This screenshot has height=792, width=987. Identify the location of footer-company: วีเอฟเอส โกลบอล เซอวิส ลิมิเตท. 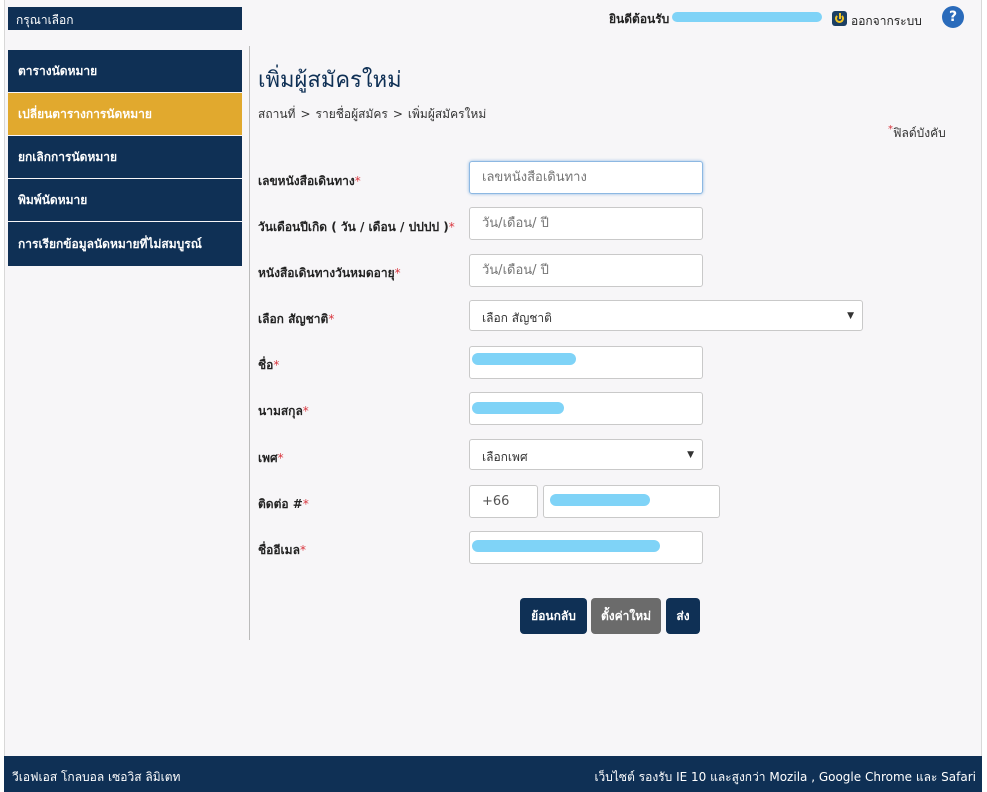
(96, 777).